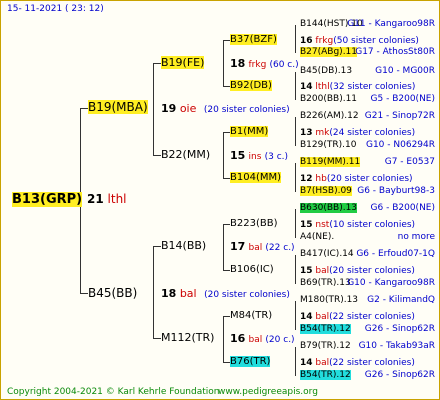  I want to click on pmm-name: B104(MM), so click(256, 177).